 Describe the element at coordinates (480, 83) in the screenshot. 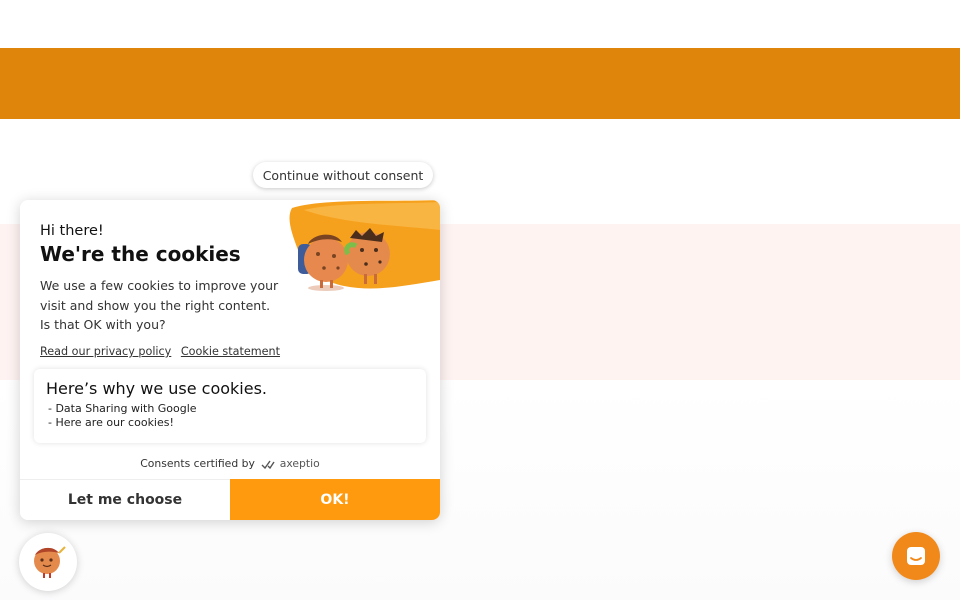

I see `hero-banner` at that location.